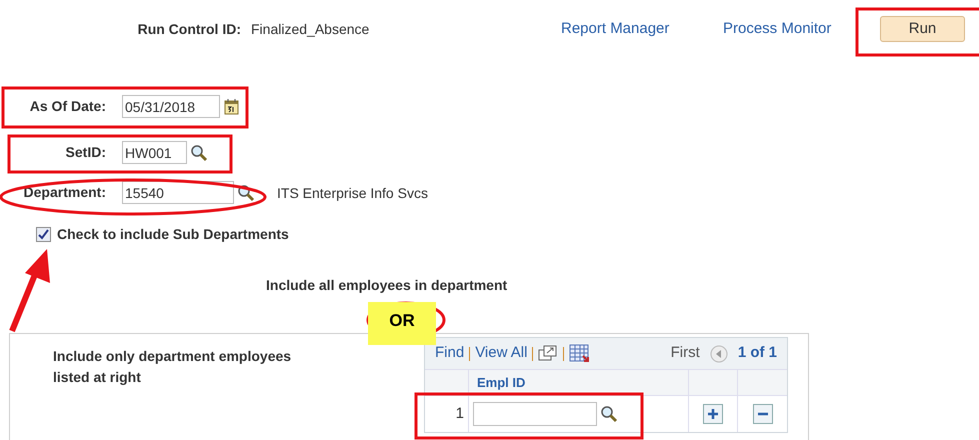 The height and width of the screenshot is (440, 979). What do you see at coordinates (231, 106) in the screenshot?
I see `calendar-icon` at bounding box center [231, 106].